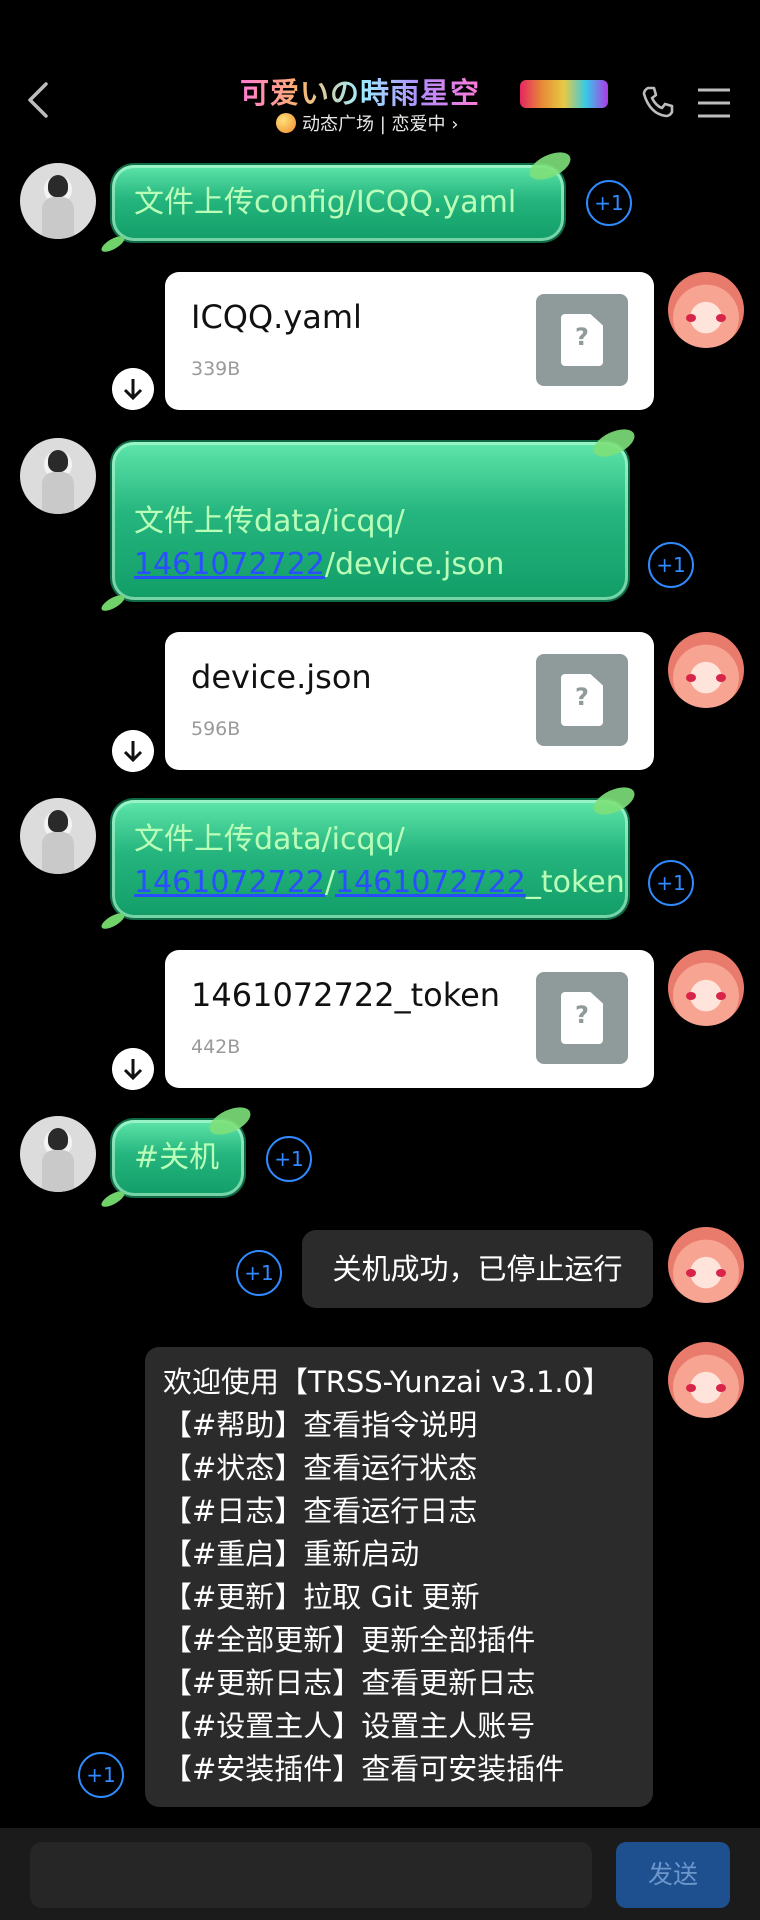 The width and height of the screenshot is (760, 1920). Describe the element at coordinates (346, 995) in the screenshot. I see `file-name: 1461072722_token` at that location.